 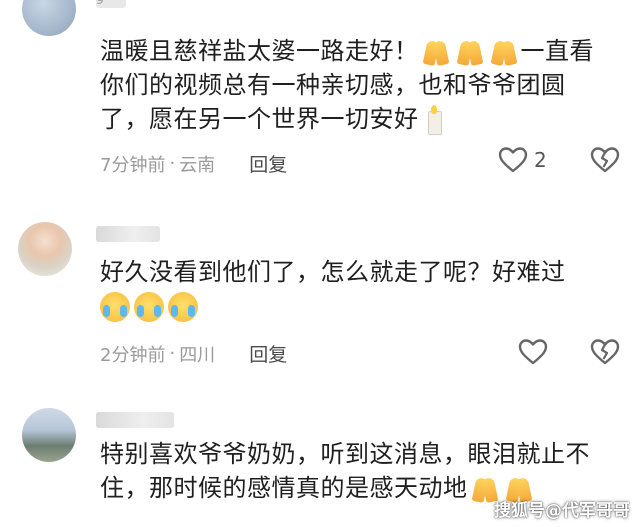 What do you see at coordinates (333, 272) in the screenshot?
I see `comment-text-part: 好久没看到他们了，怎么就走了呢？好难过` at bounding box center [333, 272].